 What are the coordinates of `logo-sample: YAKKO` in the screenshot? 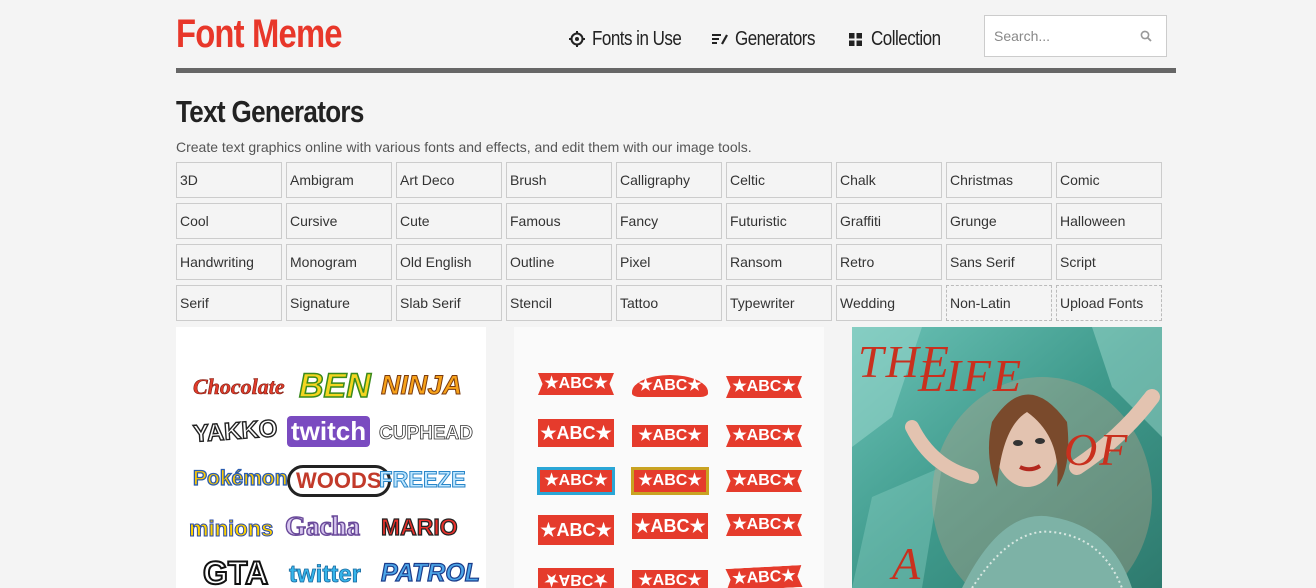 It's located at (235, 431).